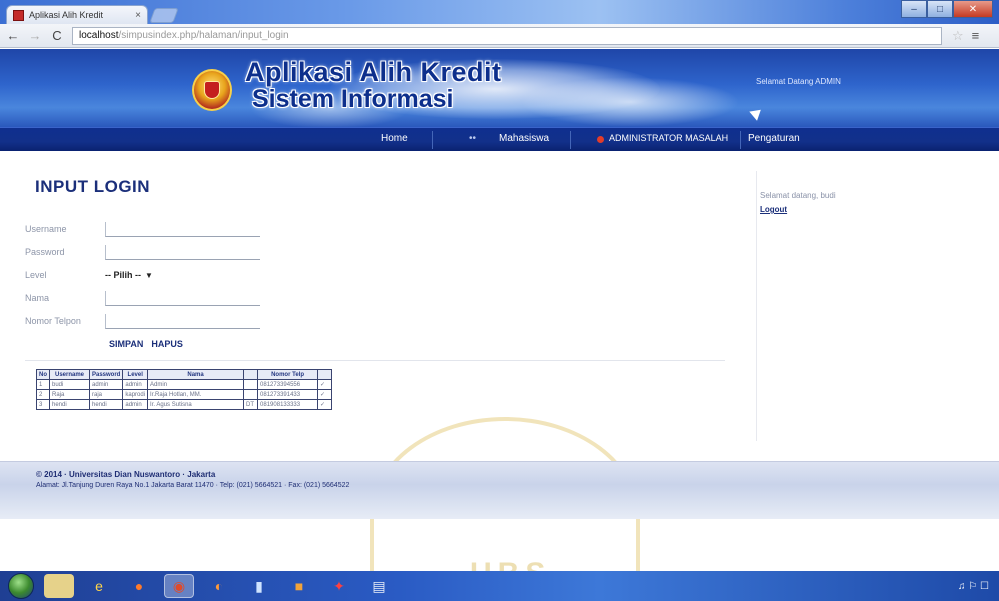 The image size is (999, 601). I want to click on maximize-button: □, so click(940, 9).